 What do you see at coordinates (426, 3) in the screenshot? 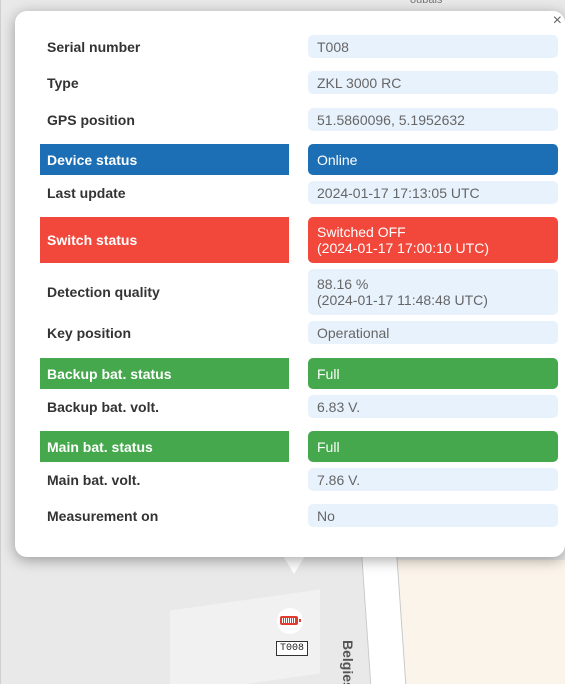
I see `top-street-label: oubais` at bounding box center [426, 3].